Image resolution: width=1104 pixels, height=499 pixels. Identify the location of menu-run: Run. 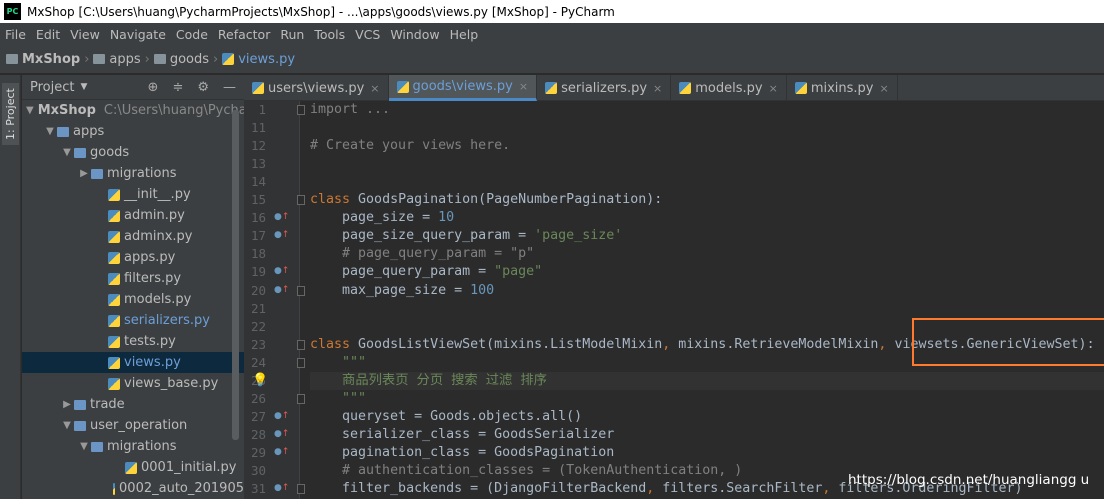
(292, 34).